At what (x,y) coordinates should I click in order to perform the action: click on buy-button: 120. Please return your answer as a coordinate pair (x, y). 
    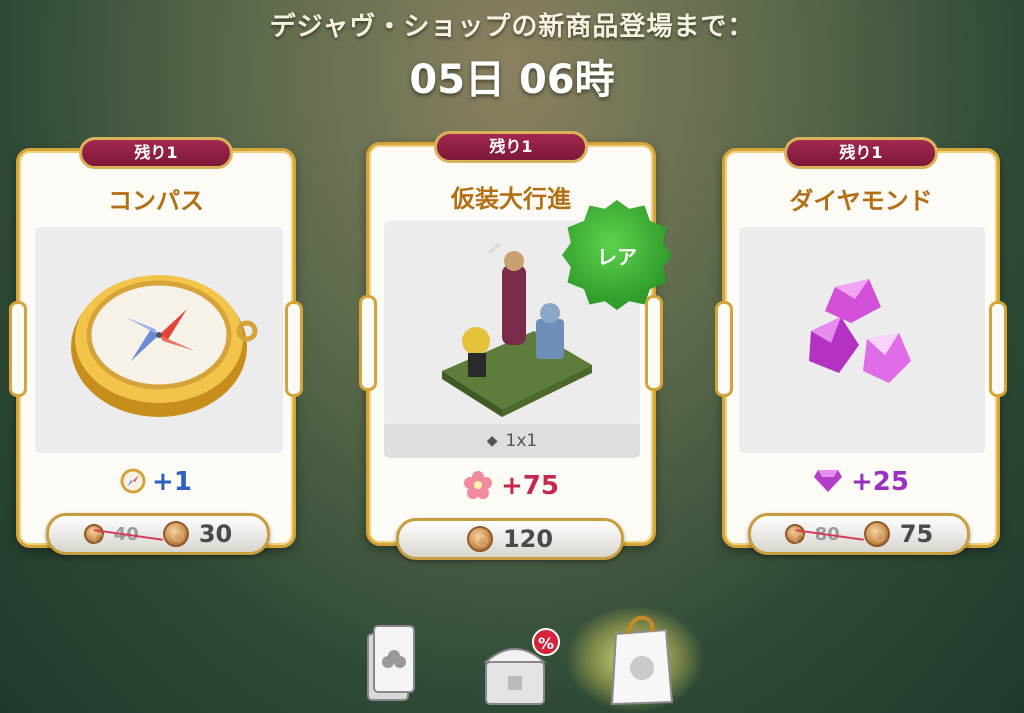
    Looking at the image, I should click on (510, 539).